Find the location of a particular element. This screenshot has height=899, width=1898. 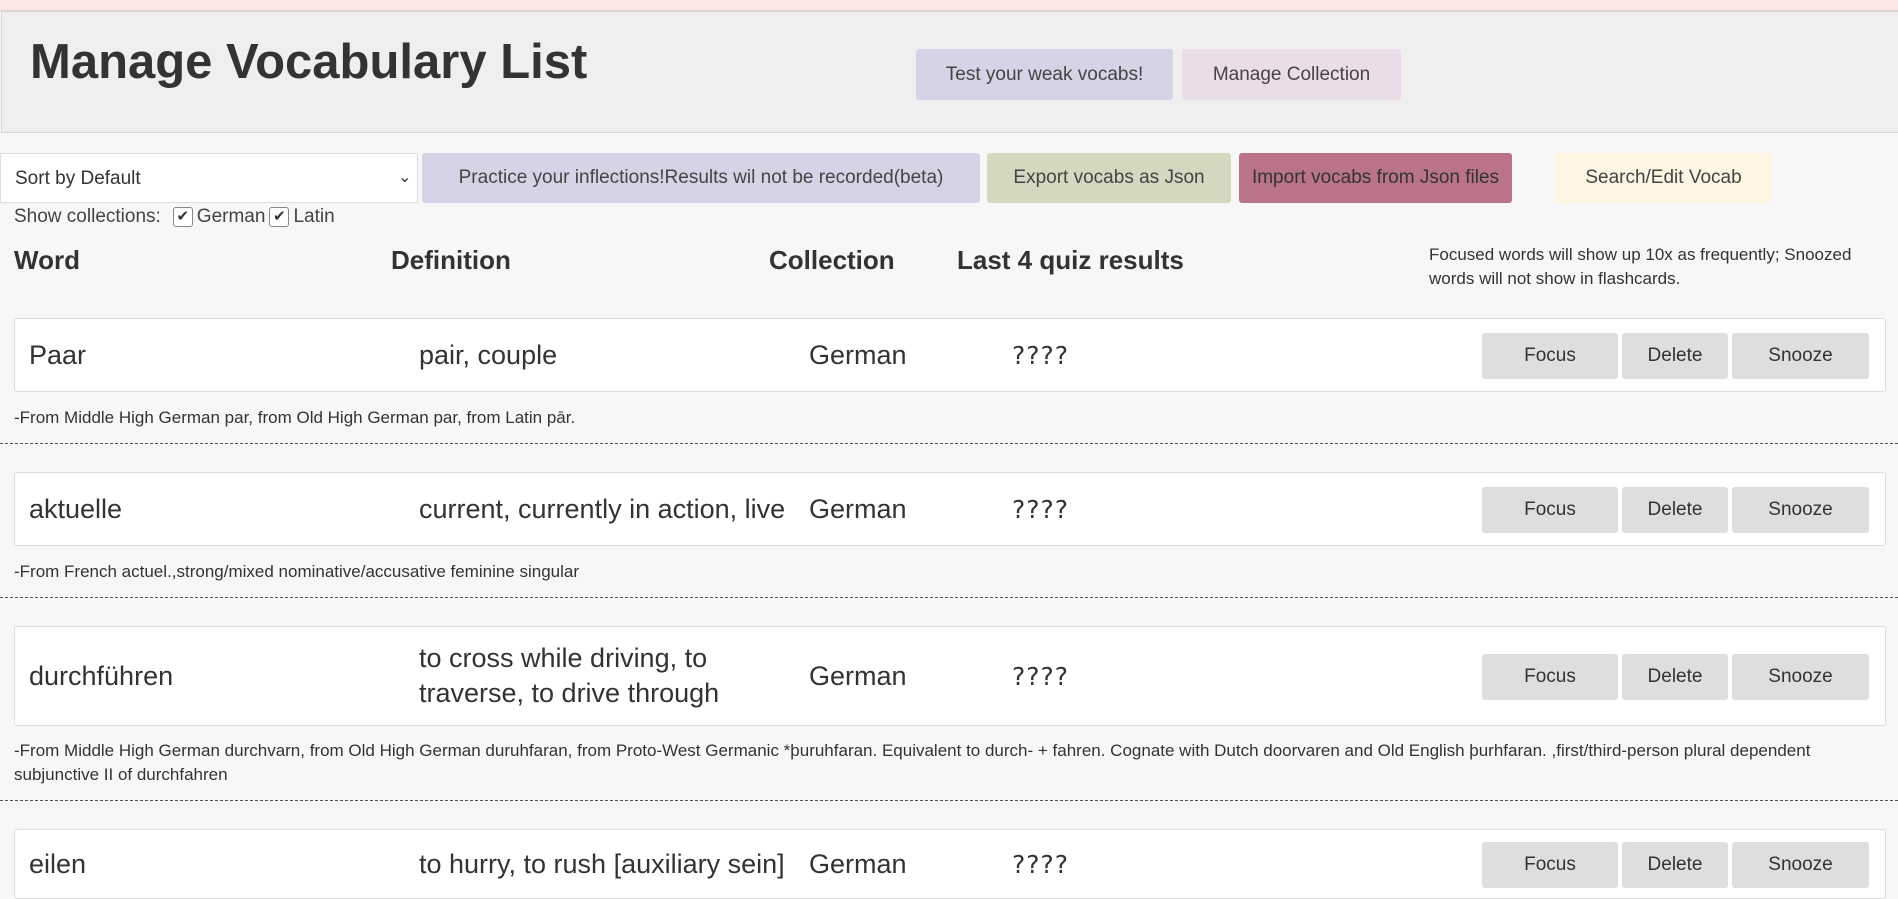

vocab-definition: pair, couple is located at coordinates (488, 355).